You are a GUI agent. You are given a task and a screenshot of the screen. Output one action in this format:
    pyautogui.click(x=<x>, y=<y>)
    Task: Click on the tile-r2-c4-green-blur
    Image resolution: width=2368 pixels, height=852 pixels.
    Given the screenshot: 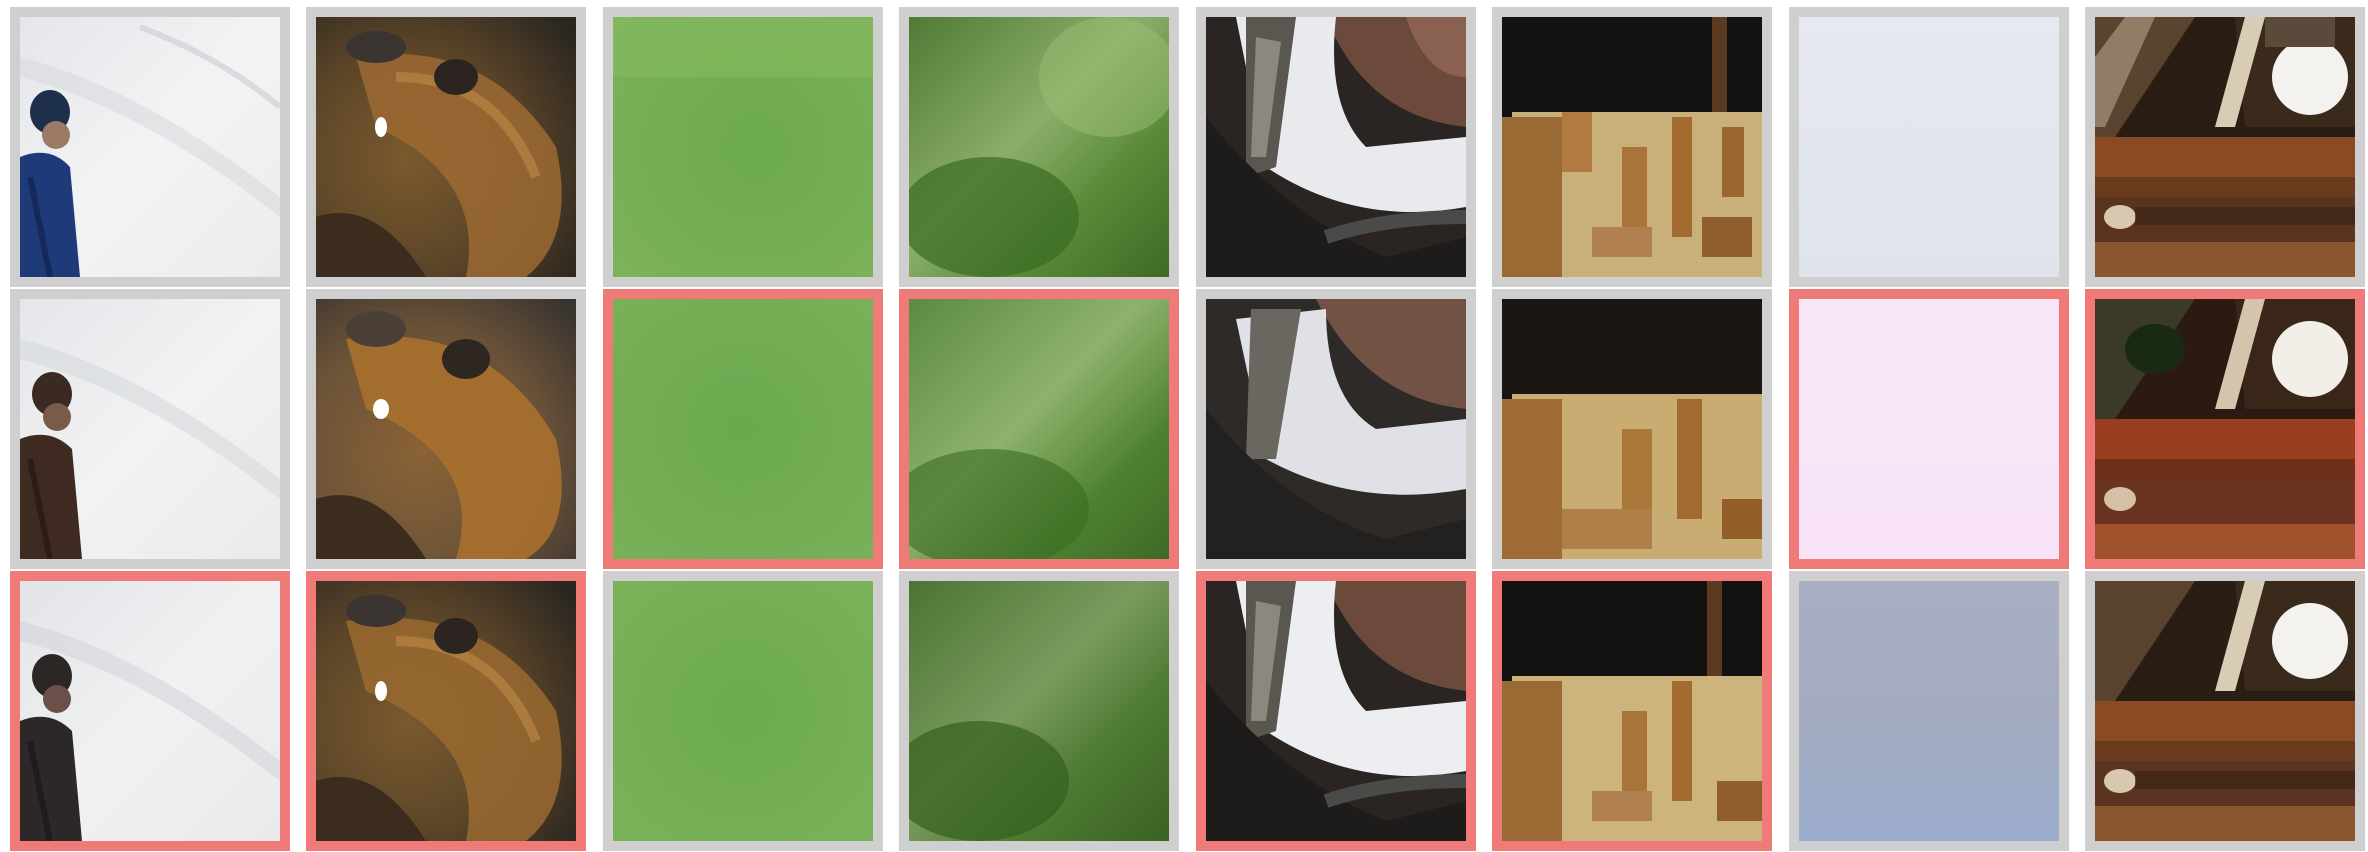 What is the action you would take?
    pyautogui.click(x=1039, y=429)
    